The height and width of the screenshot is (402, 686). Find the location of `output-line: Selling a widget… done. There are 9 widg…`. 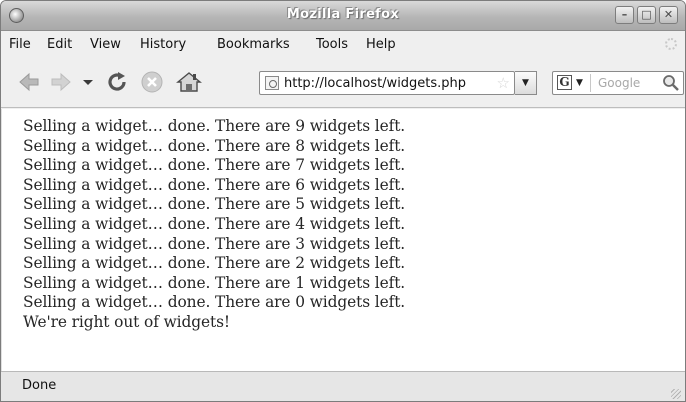

output-line: Selling a widget… done. There are 9 widg… is located at coordinates (214, 126).